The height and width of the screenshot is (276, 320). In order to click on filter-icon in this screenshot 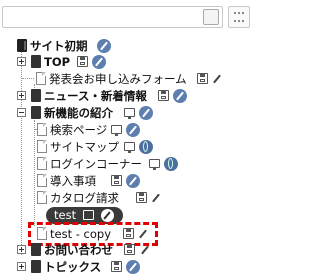, I will do `click(211, 17)`.